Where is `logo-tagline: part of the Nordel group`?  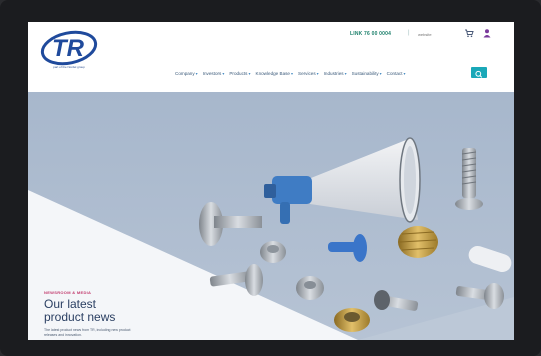
logo-tagline: part of the Nordel group is located at coordinates (69, 67).